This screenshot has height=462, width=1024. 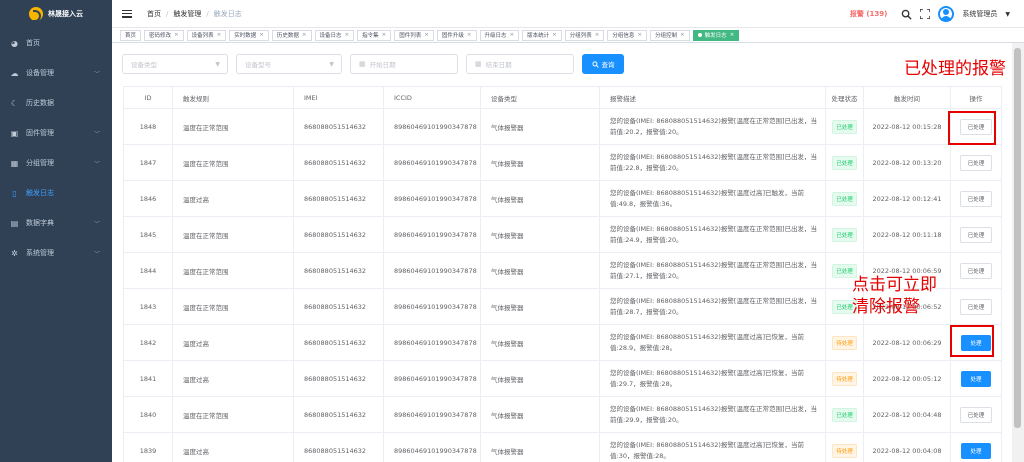 What do you see at coordinates (542, 35) in the screenshot?
I see `tab-tag: 版本统计 ×` at bounding box center [542, 35].